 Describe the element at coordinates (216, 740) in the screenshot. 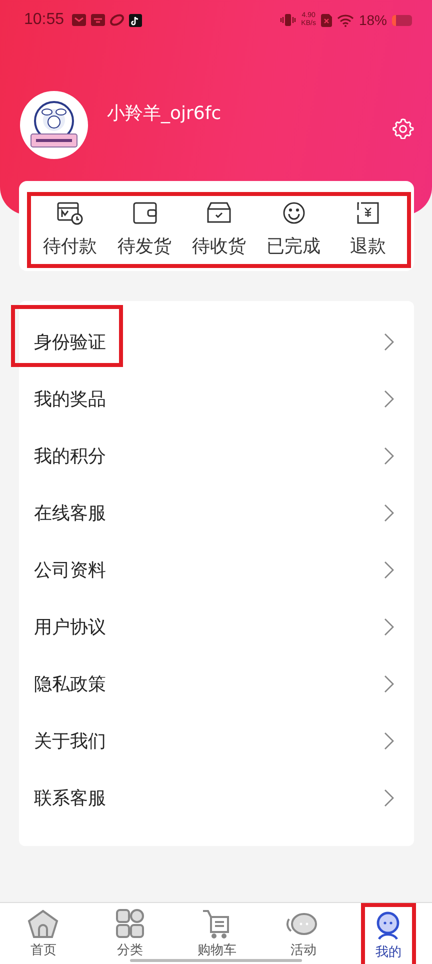

I see `menu-item: 关于我们` at that location.